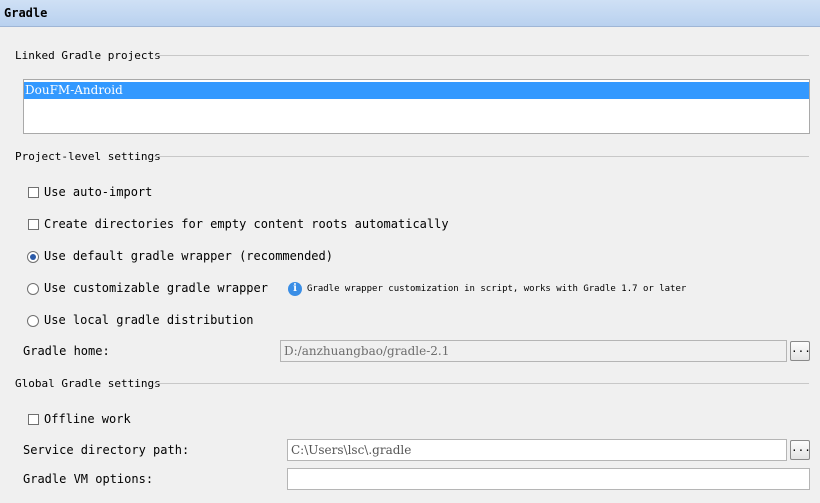  Describe the element at coordinates (295, 289) in the screenshot. I see `info-icon: i` at that location.